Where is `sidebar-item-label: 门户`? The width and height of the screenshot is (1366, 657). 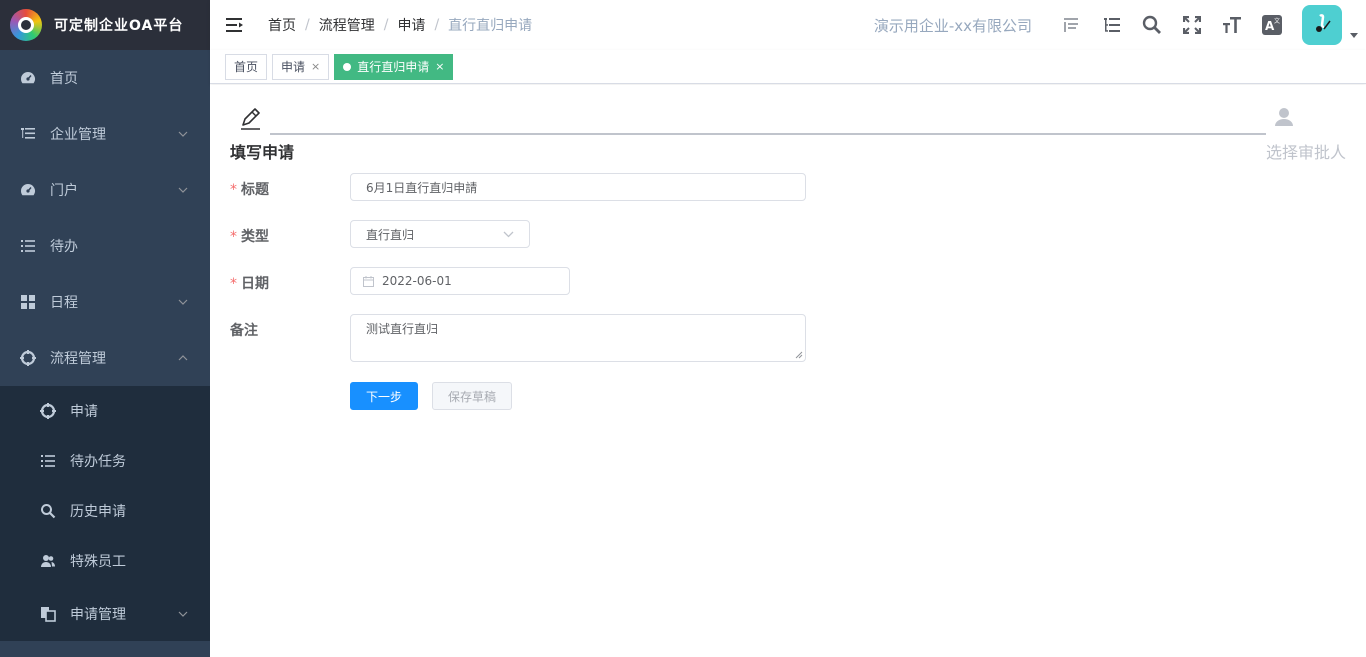
sidebar-item-label: 门户 is located at coordinates (64, 191).